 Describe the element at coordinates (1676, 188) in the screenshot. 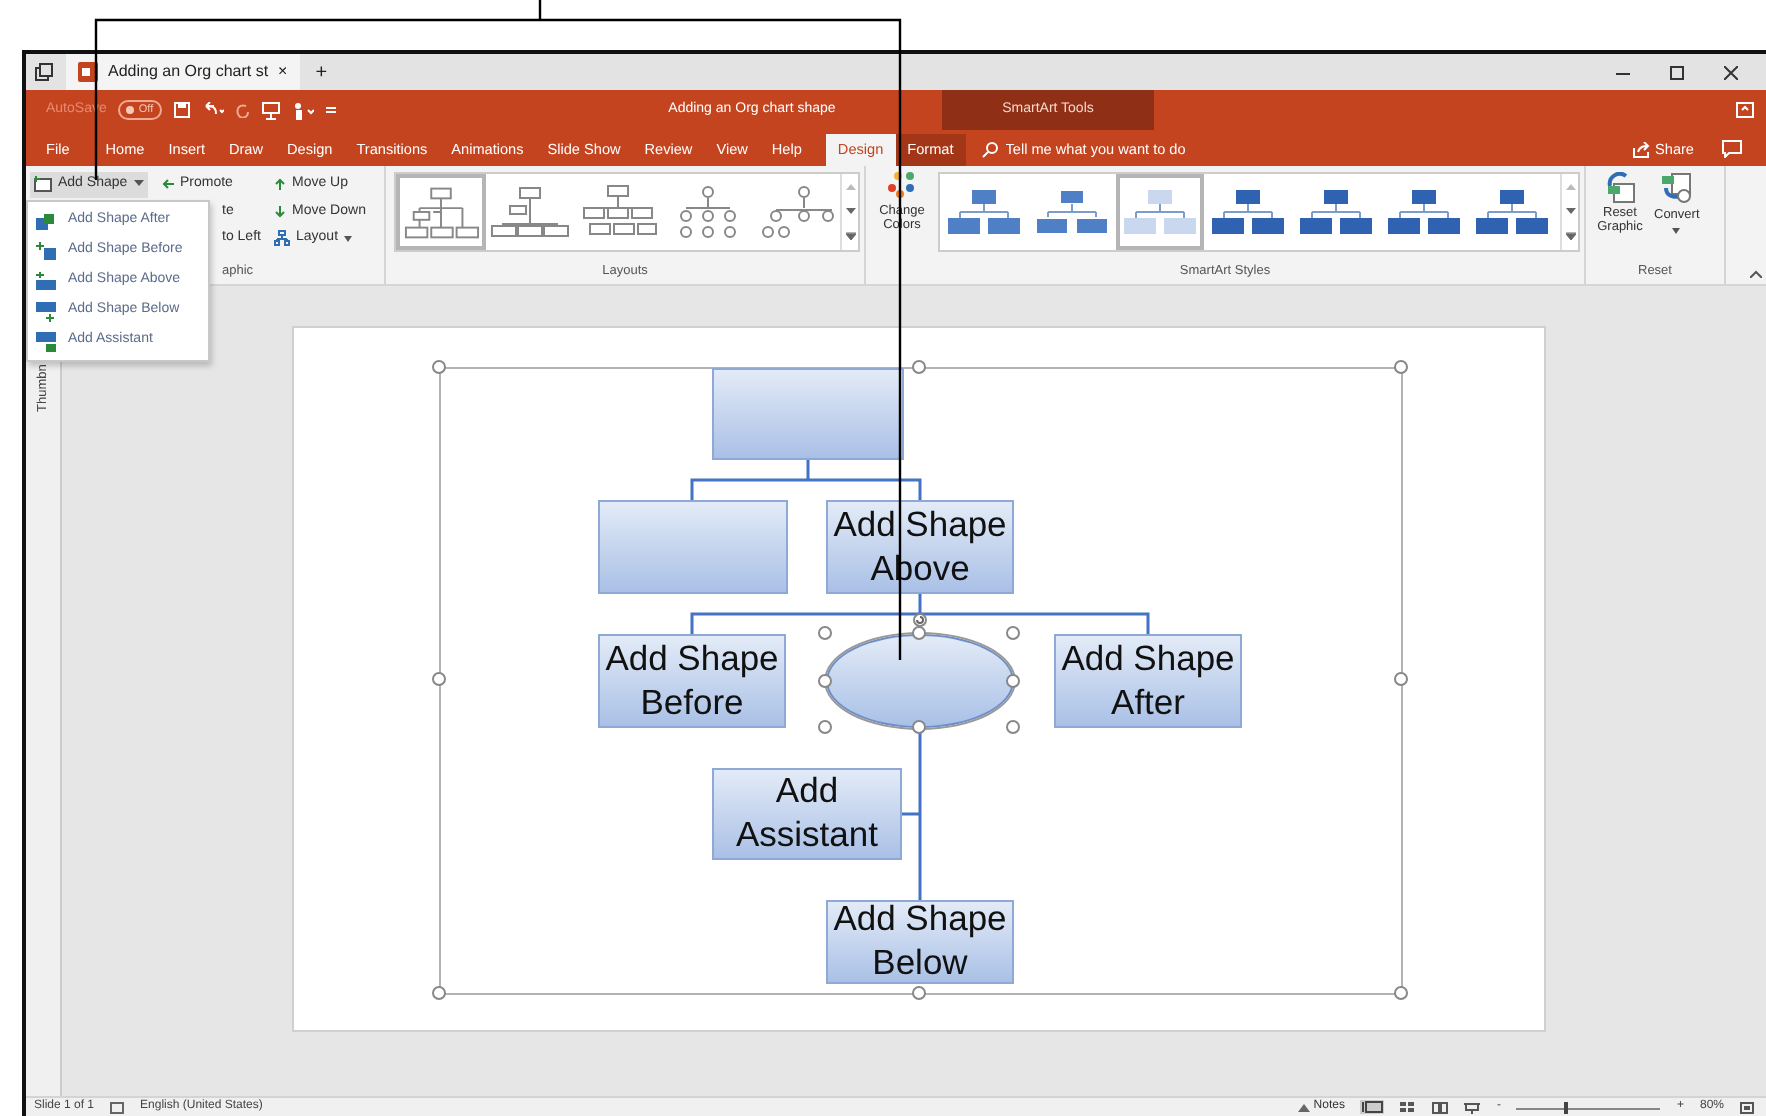

I see `convert-icon` at that location.